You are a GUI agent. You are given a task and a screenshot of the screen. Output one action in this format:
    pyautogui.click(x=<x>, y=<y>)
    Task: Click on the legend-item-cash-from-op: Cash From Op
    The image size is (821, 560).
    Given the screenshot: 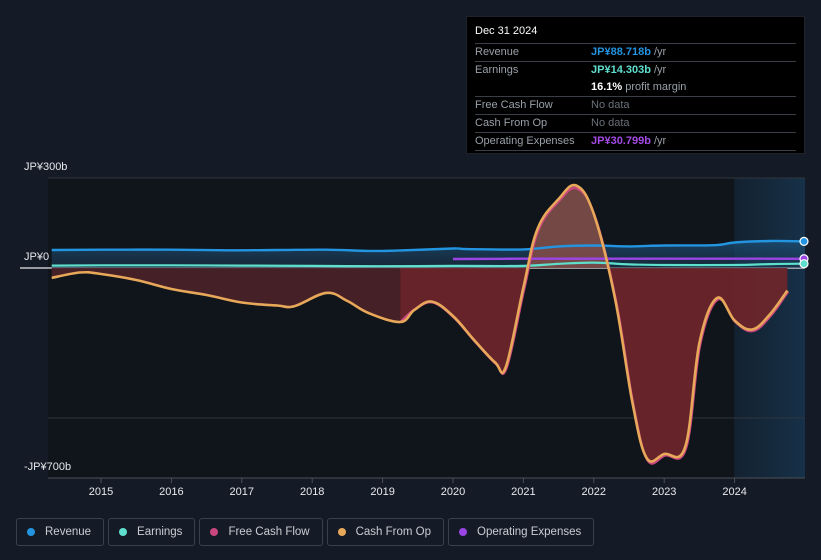 What is the action you would take?
    pyautogui.click(x=385, y=532)
    